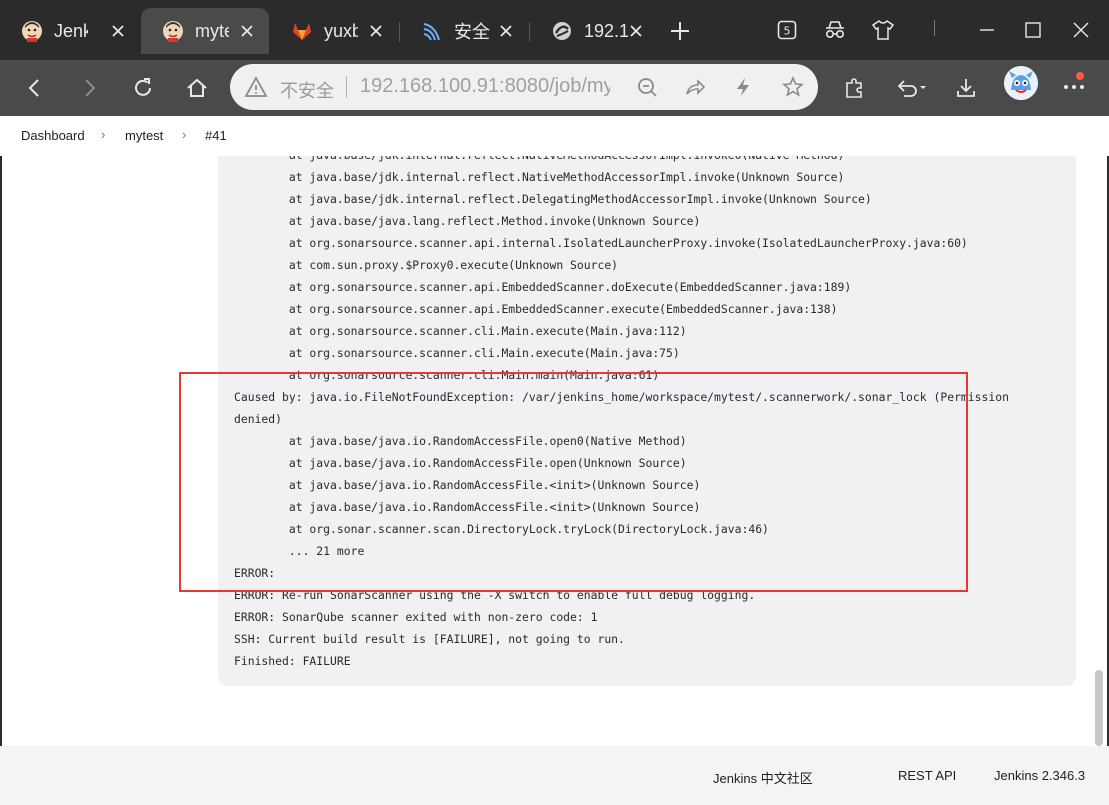 The image size is (1109, 805). Describe the element at coordinates (1033, 30) in the screenshot. I see `maximize-button` at that location.